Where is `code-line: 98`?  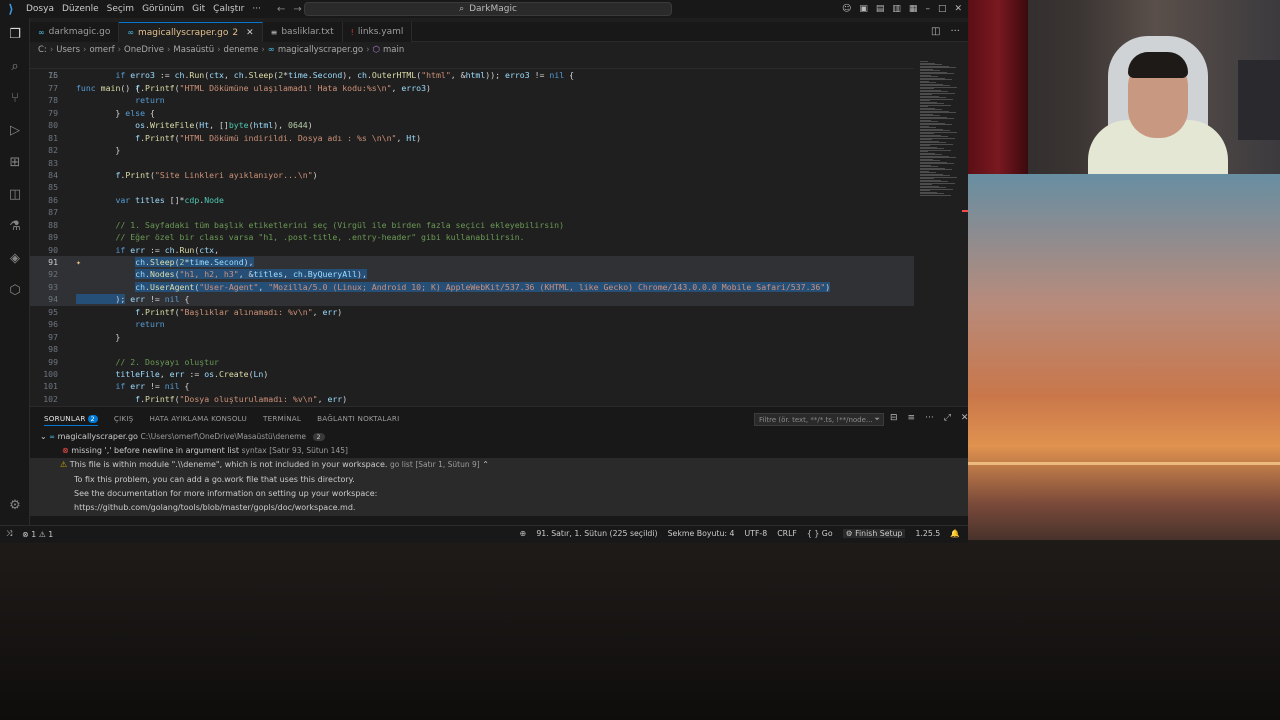
code-line: 98 is located at coordinates (472, 349).